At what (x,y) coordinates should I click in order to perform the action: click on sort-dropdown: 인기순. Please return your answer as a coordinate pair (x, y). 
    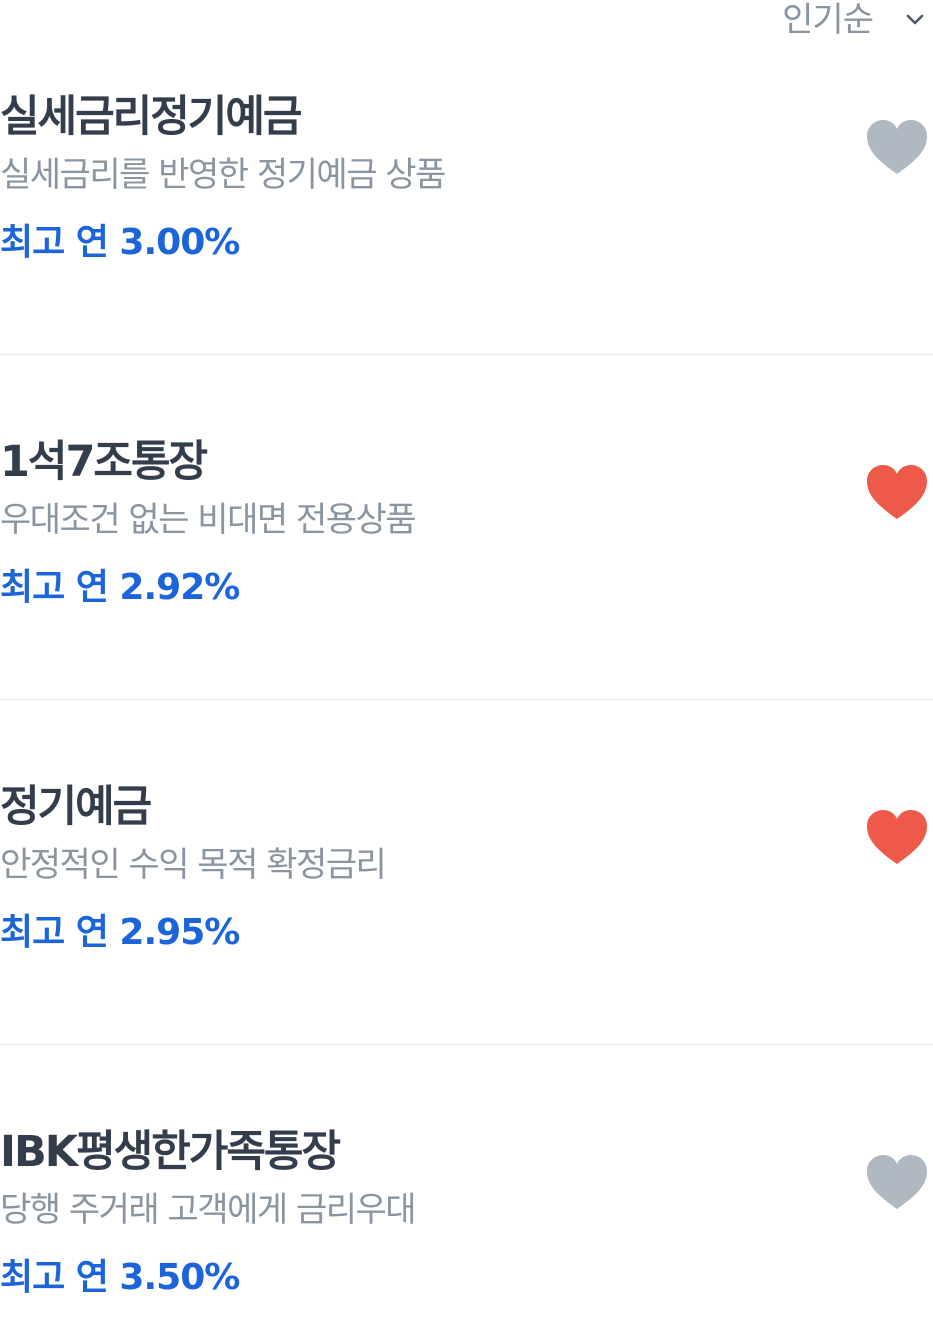
    Looking at the image, I should click on (857, 20).